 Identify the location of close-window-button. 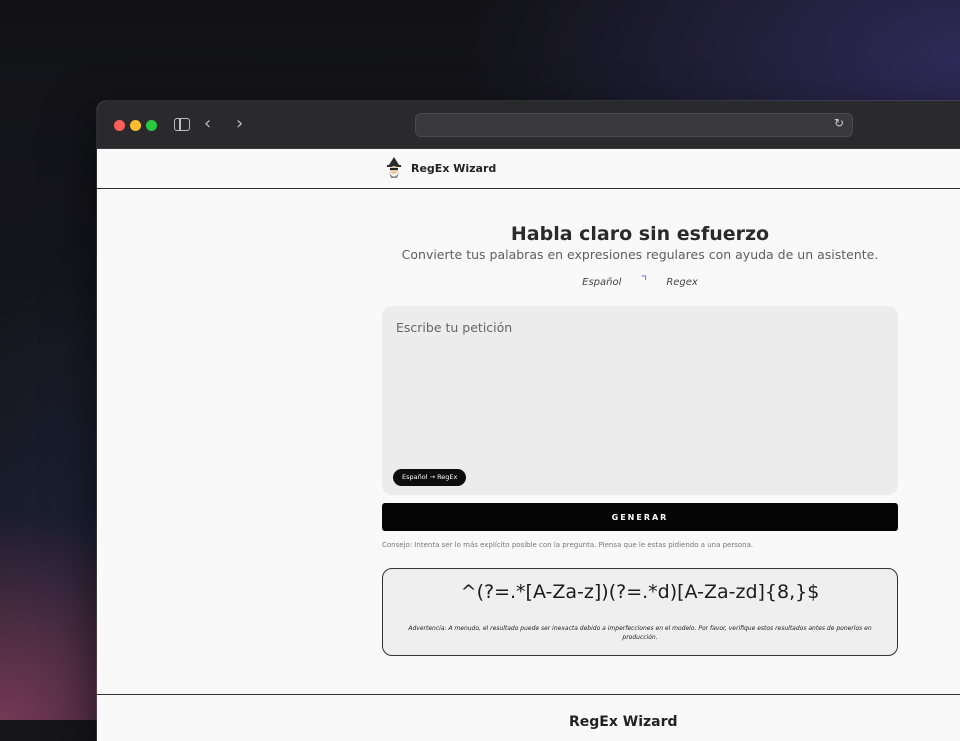
(119, 125).